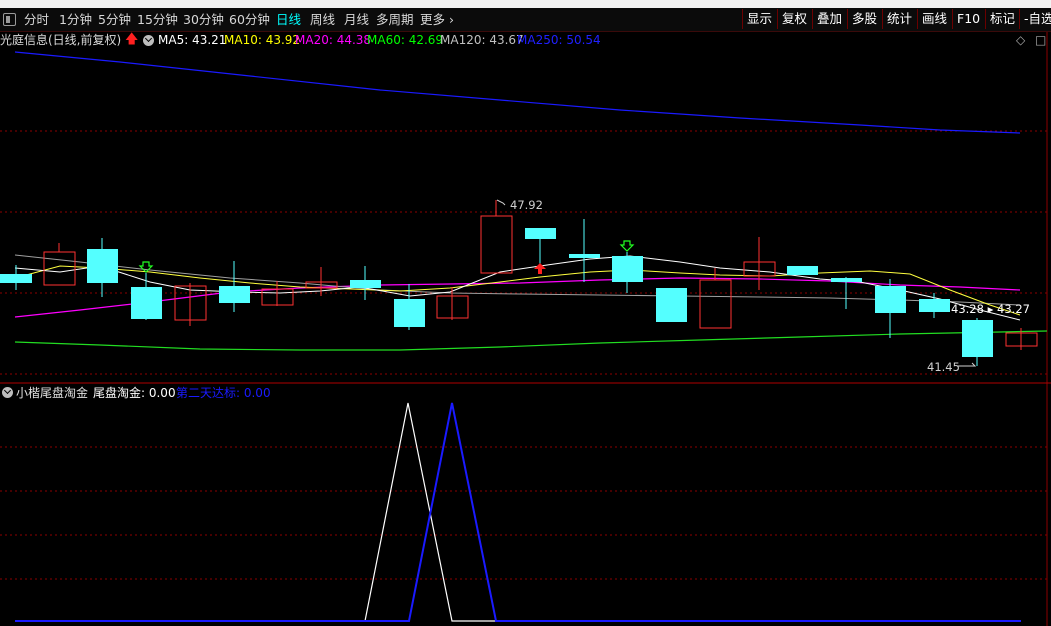  Describe the element at coordinates (134, 393) in the screenshot. I see `indicator-value-1: 尾盘淘金: 0.00` at that location.